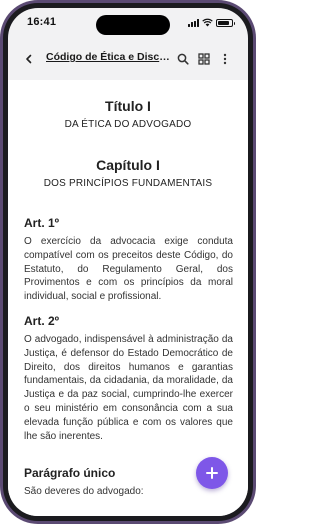 This screenshot has height=524, width=320. I want to click on capitulo-heading: Capítulo I, so click(128, 165).